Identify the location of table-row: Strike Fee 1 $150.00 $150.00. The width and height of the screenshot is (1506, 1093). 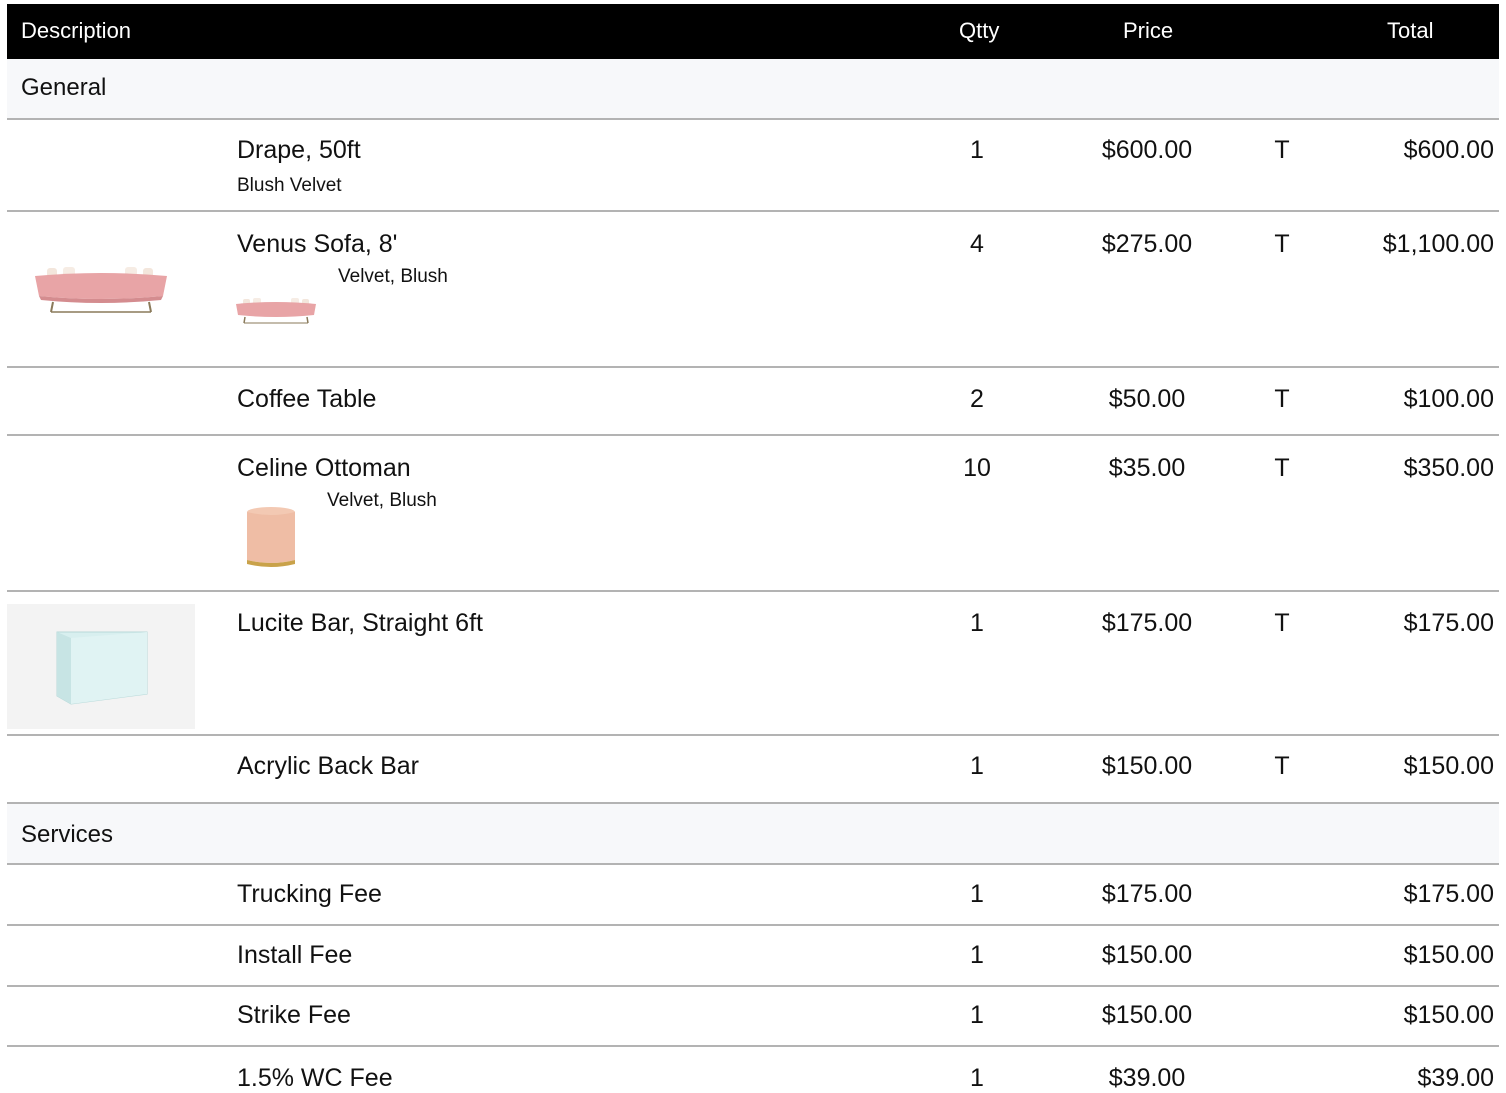
(753, 1017).